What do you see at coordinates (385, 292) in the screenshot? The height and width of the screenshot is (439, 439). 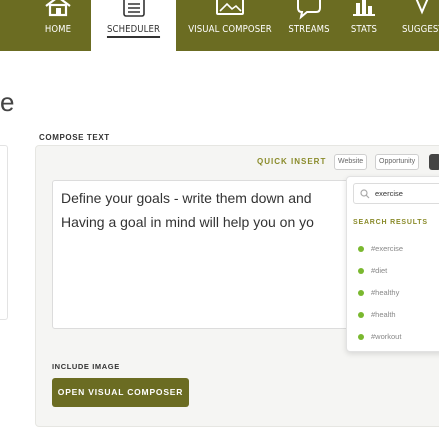 I see `search-result-label: #healthy` at bounding box center [385, 292].